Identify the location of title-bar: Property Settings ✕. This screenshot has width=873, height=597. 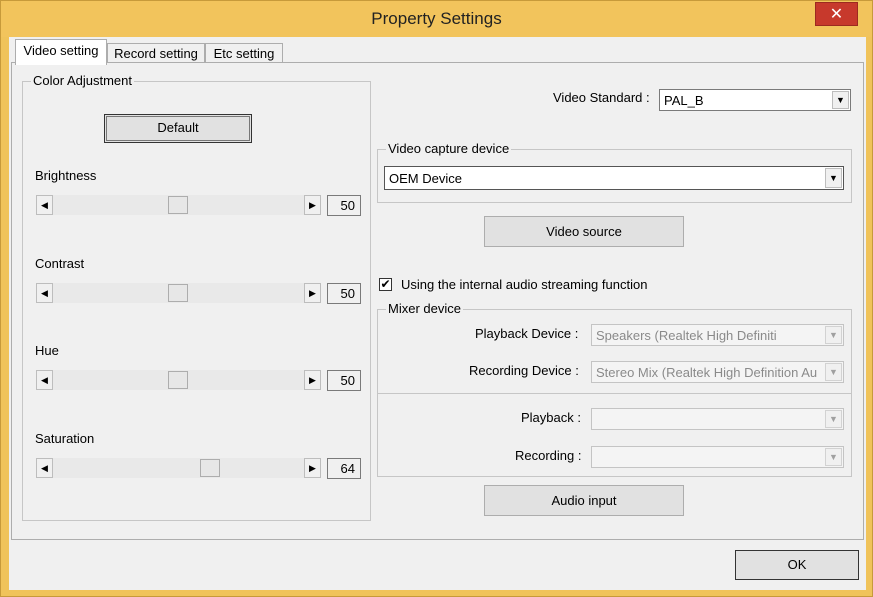
(436, 19).